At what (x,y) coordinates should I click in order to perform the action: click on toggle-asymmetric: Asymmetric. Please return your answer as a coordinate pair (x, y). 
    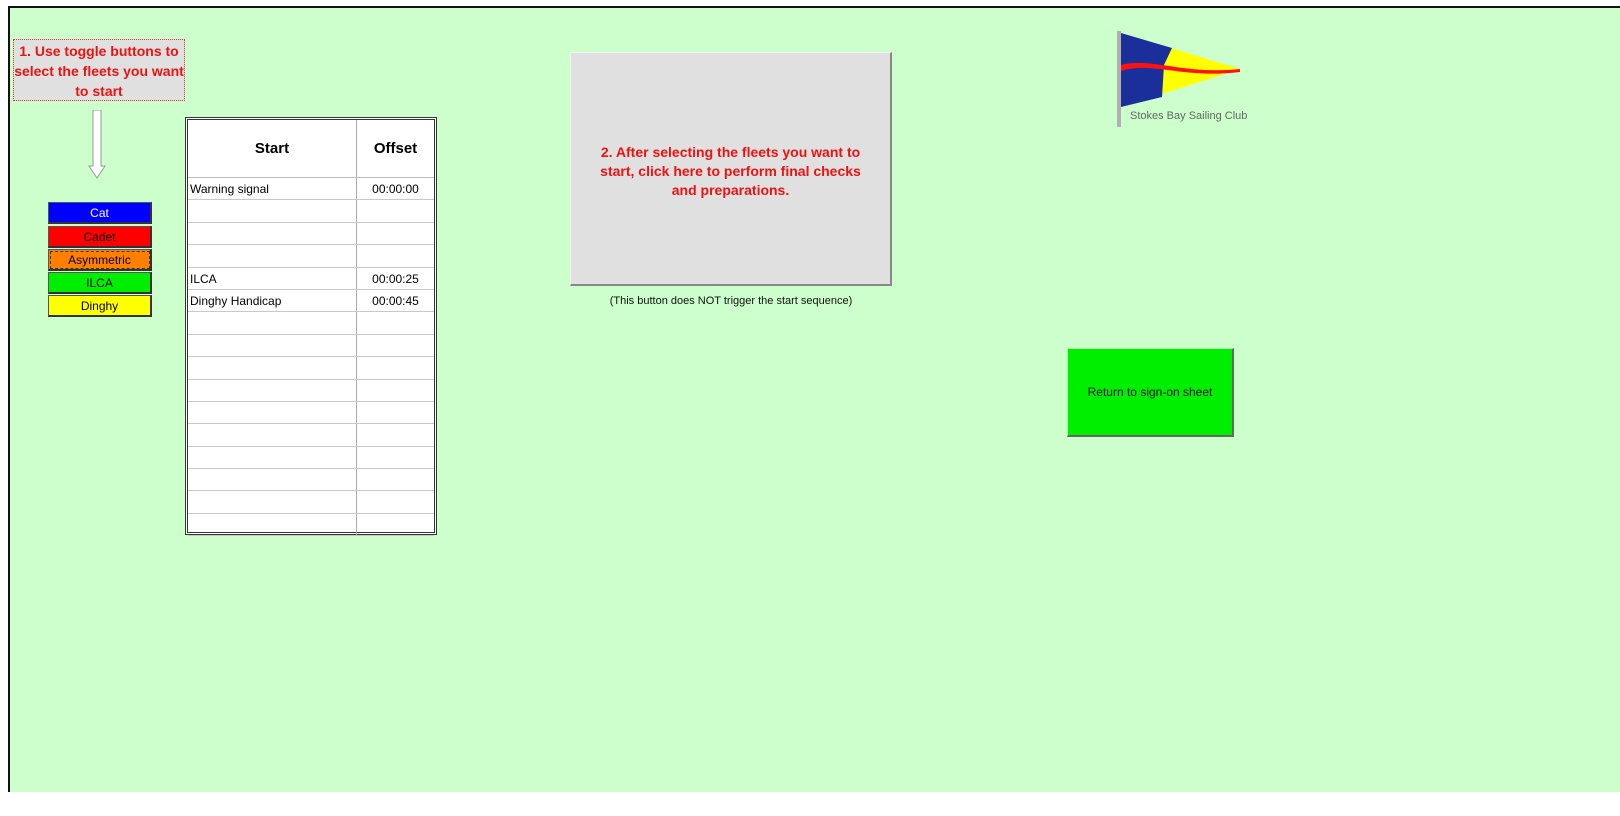
    Looking at the image, I should click on (100, 260).